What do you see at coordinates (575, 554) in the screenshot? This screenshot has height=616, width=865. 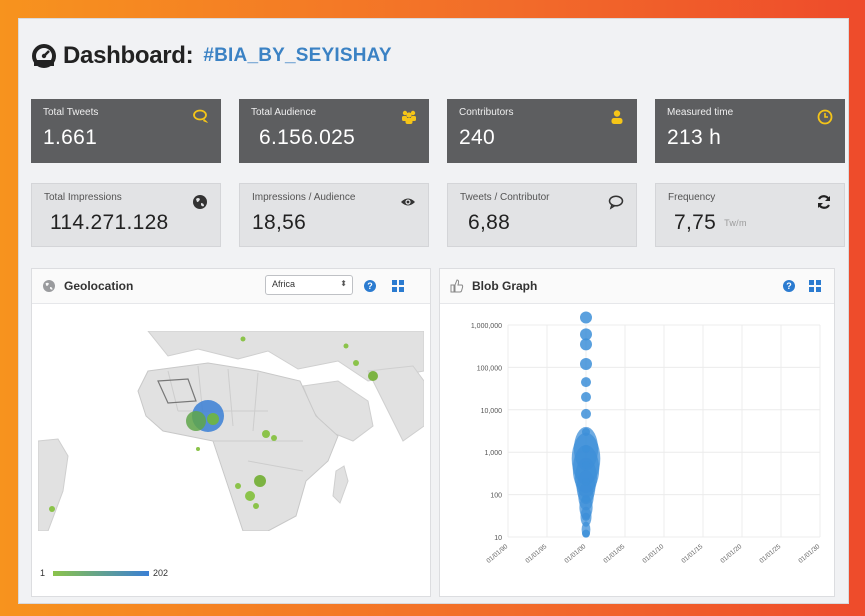 I see `x-tick-label: 01/01/00` at bounding box center [575, 554].